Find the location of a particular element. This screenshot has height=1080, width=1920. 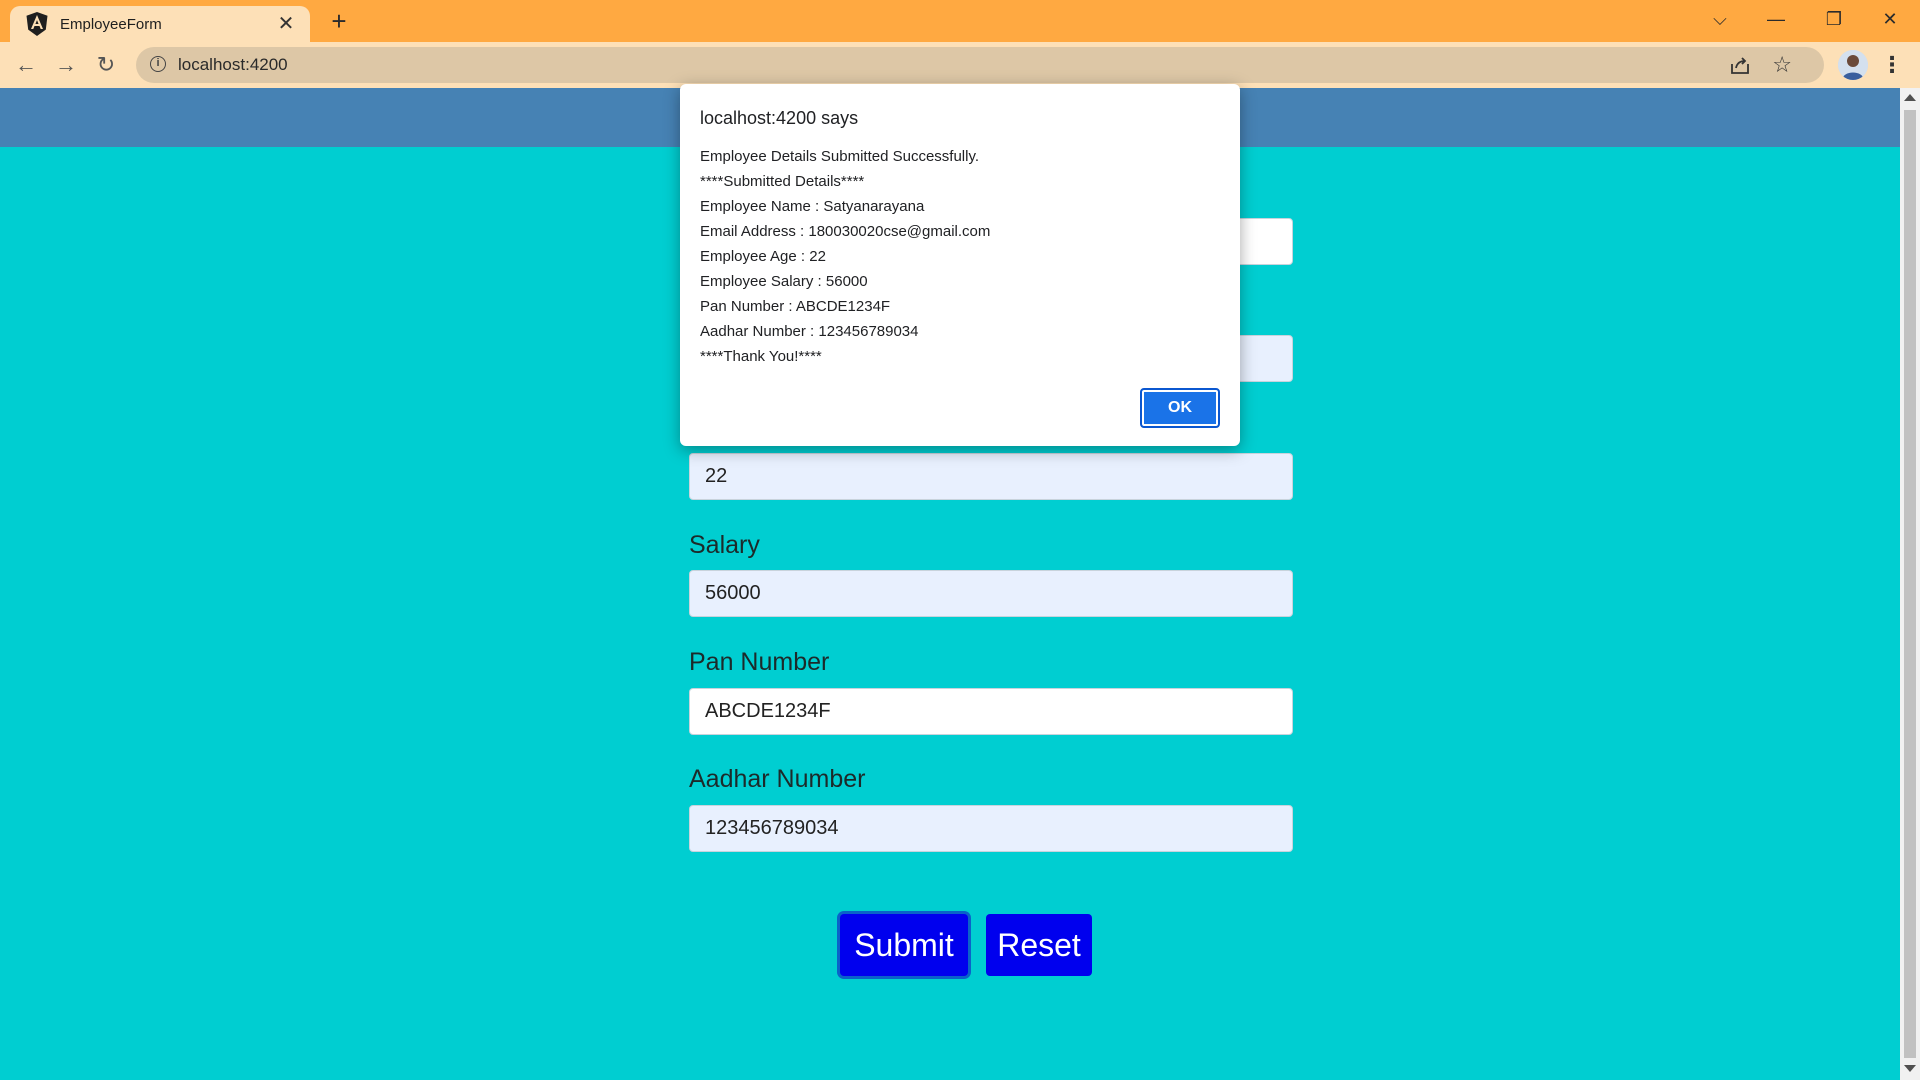

dialog-message-line: Employee Details Submitted Successfully. is located at coordinates (840, 156).